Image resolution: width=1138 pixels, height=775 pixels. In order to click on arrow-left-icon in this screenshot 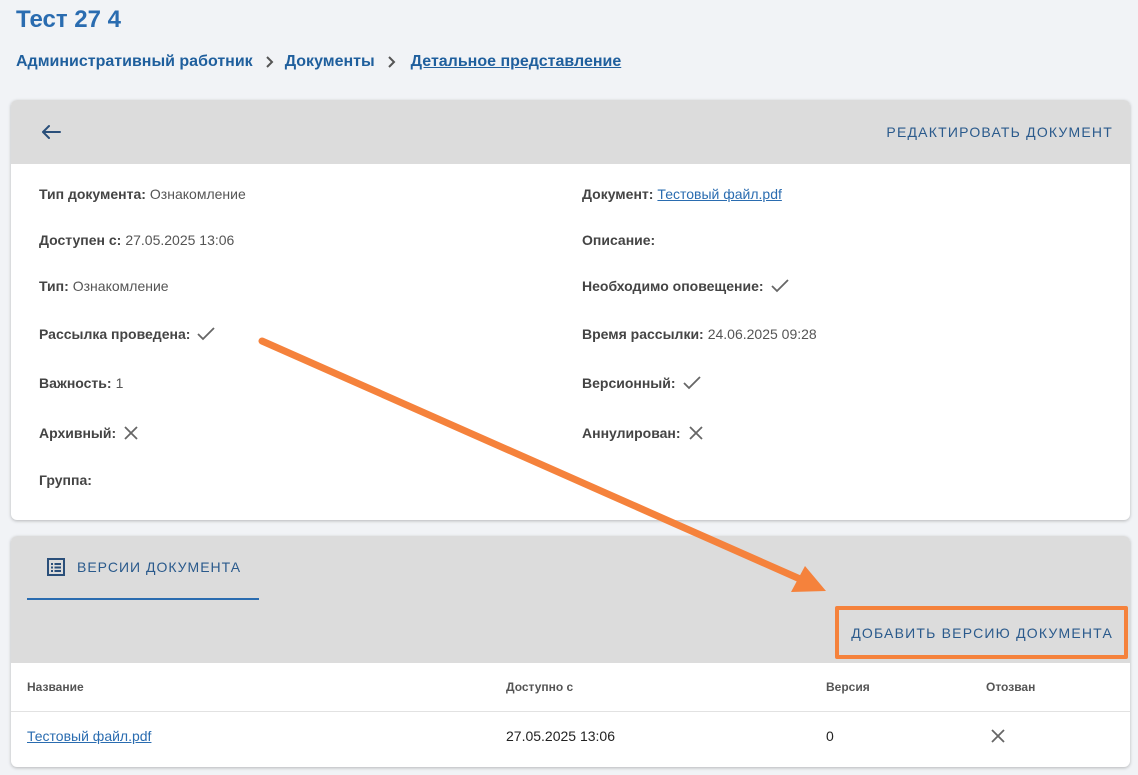, I will do `click(51, 132)`.